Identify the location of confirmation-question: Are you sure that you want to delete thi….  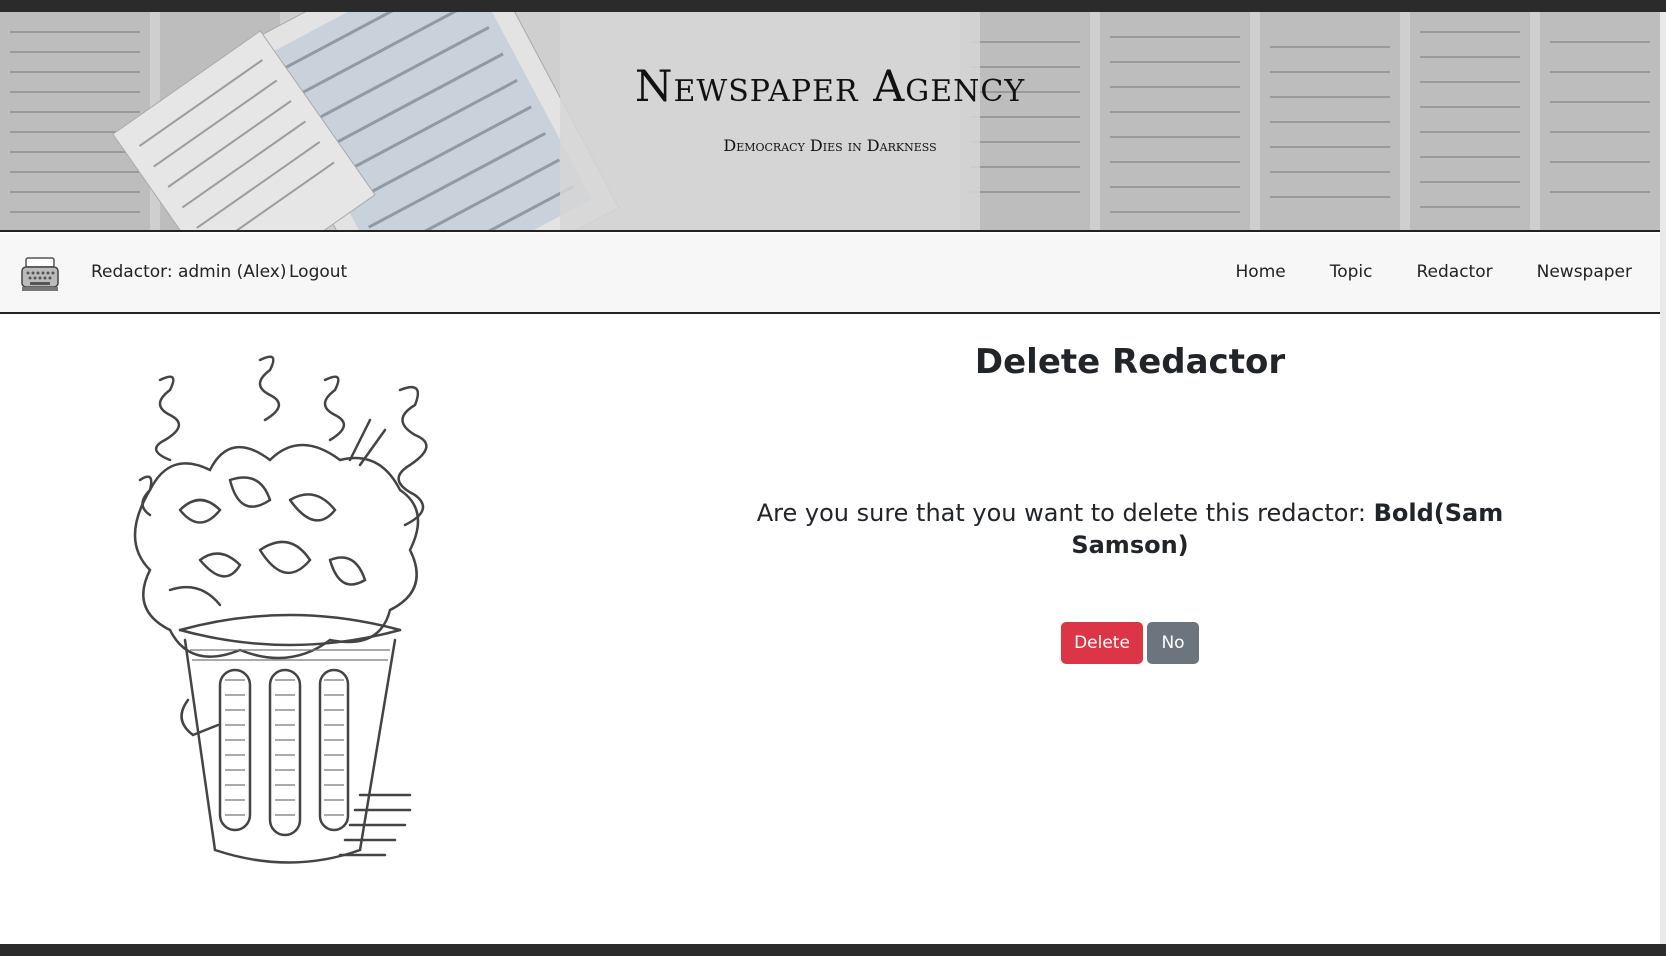
(1065, 513).